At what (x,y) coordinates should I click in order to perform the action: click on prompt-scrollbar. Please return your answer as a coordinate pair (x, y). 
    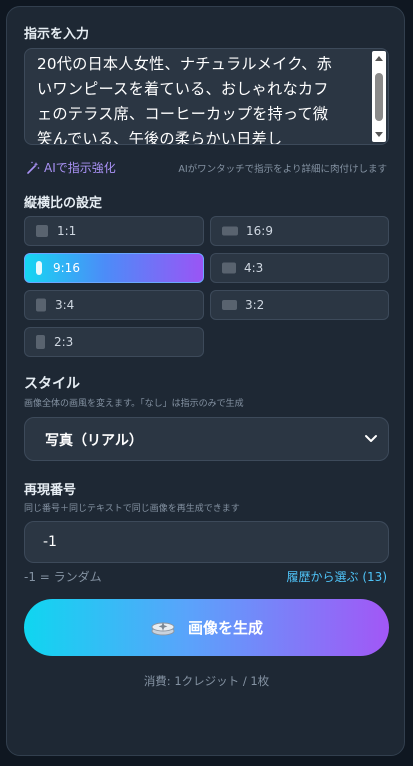
    Looking at the image, I should click on (379, 96).